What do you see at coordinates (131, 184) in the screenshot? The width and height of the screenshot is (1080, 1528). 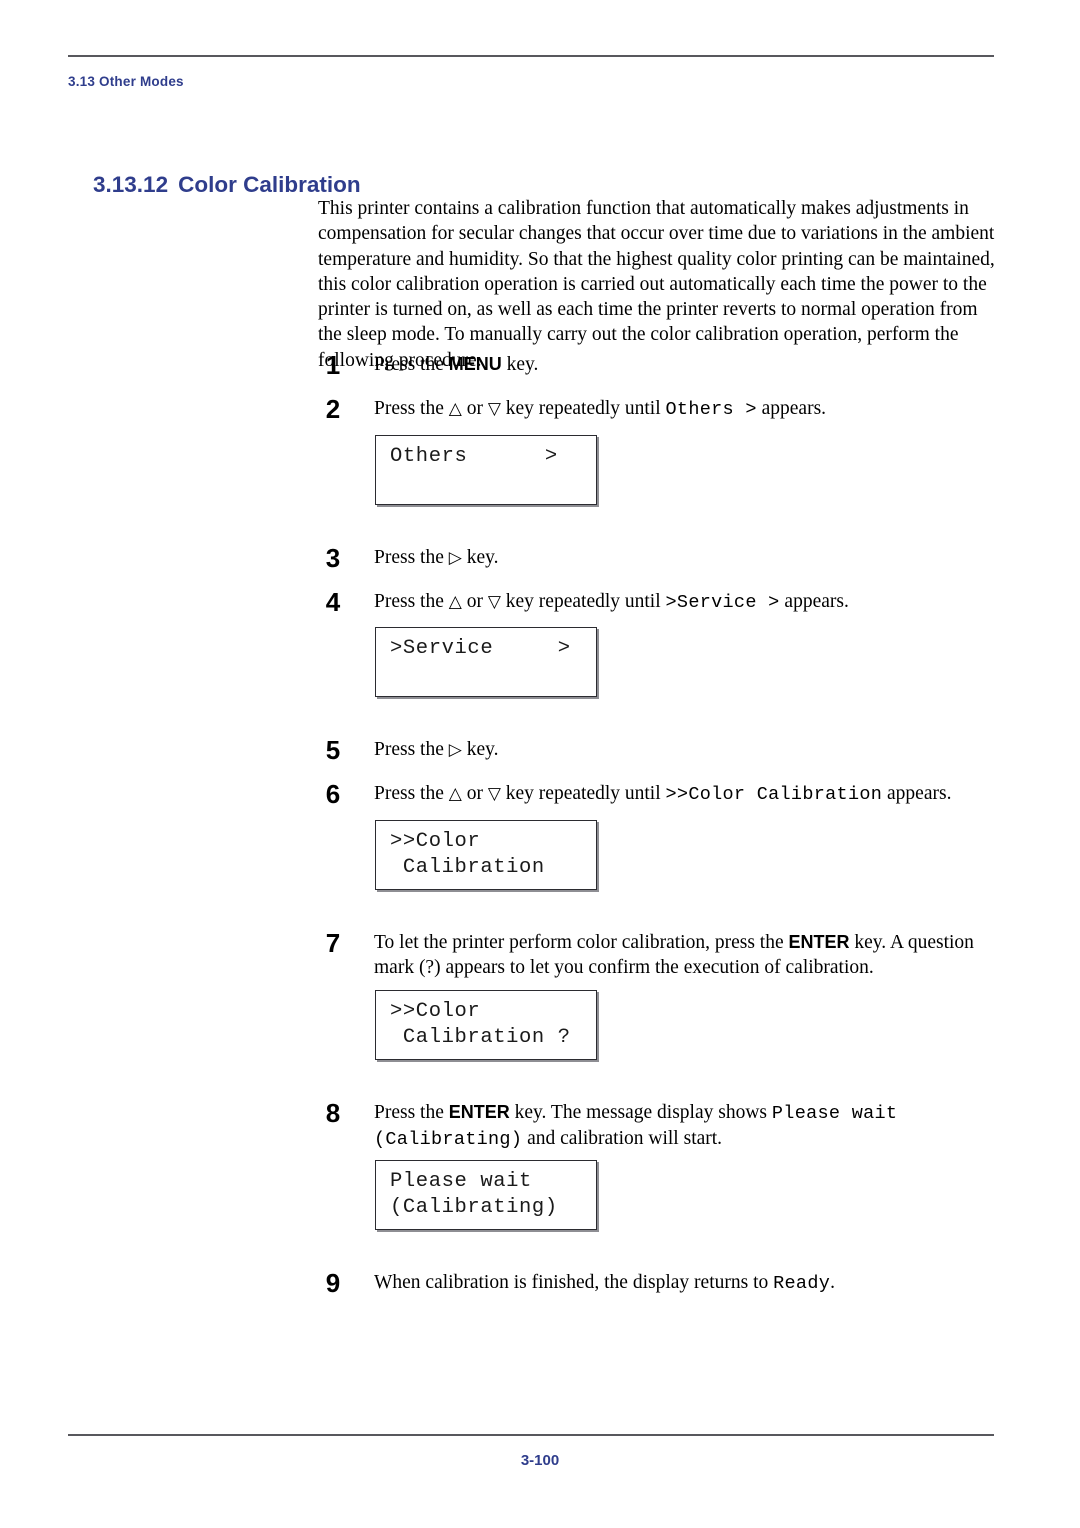 I see `section-number: 3.13.12` at bounding box center [131, 184].